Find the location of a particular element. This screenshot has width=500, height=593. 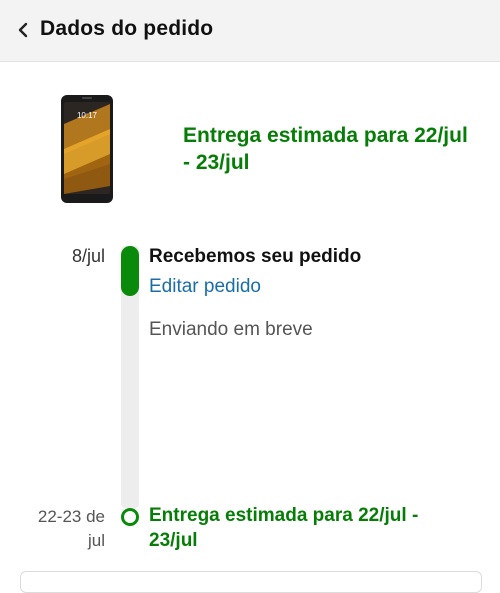

next-section-card is located at coordinates (251, 582).